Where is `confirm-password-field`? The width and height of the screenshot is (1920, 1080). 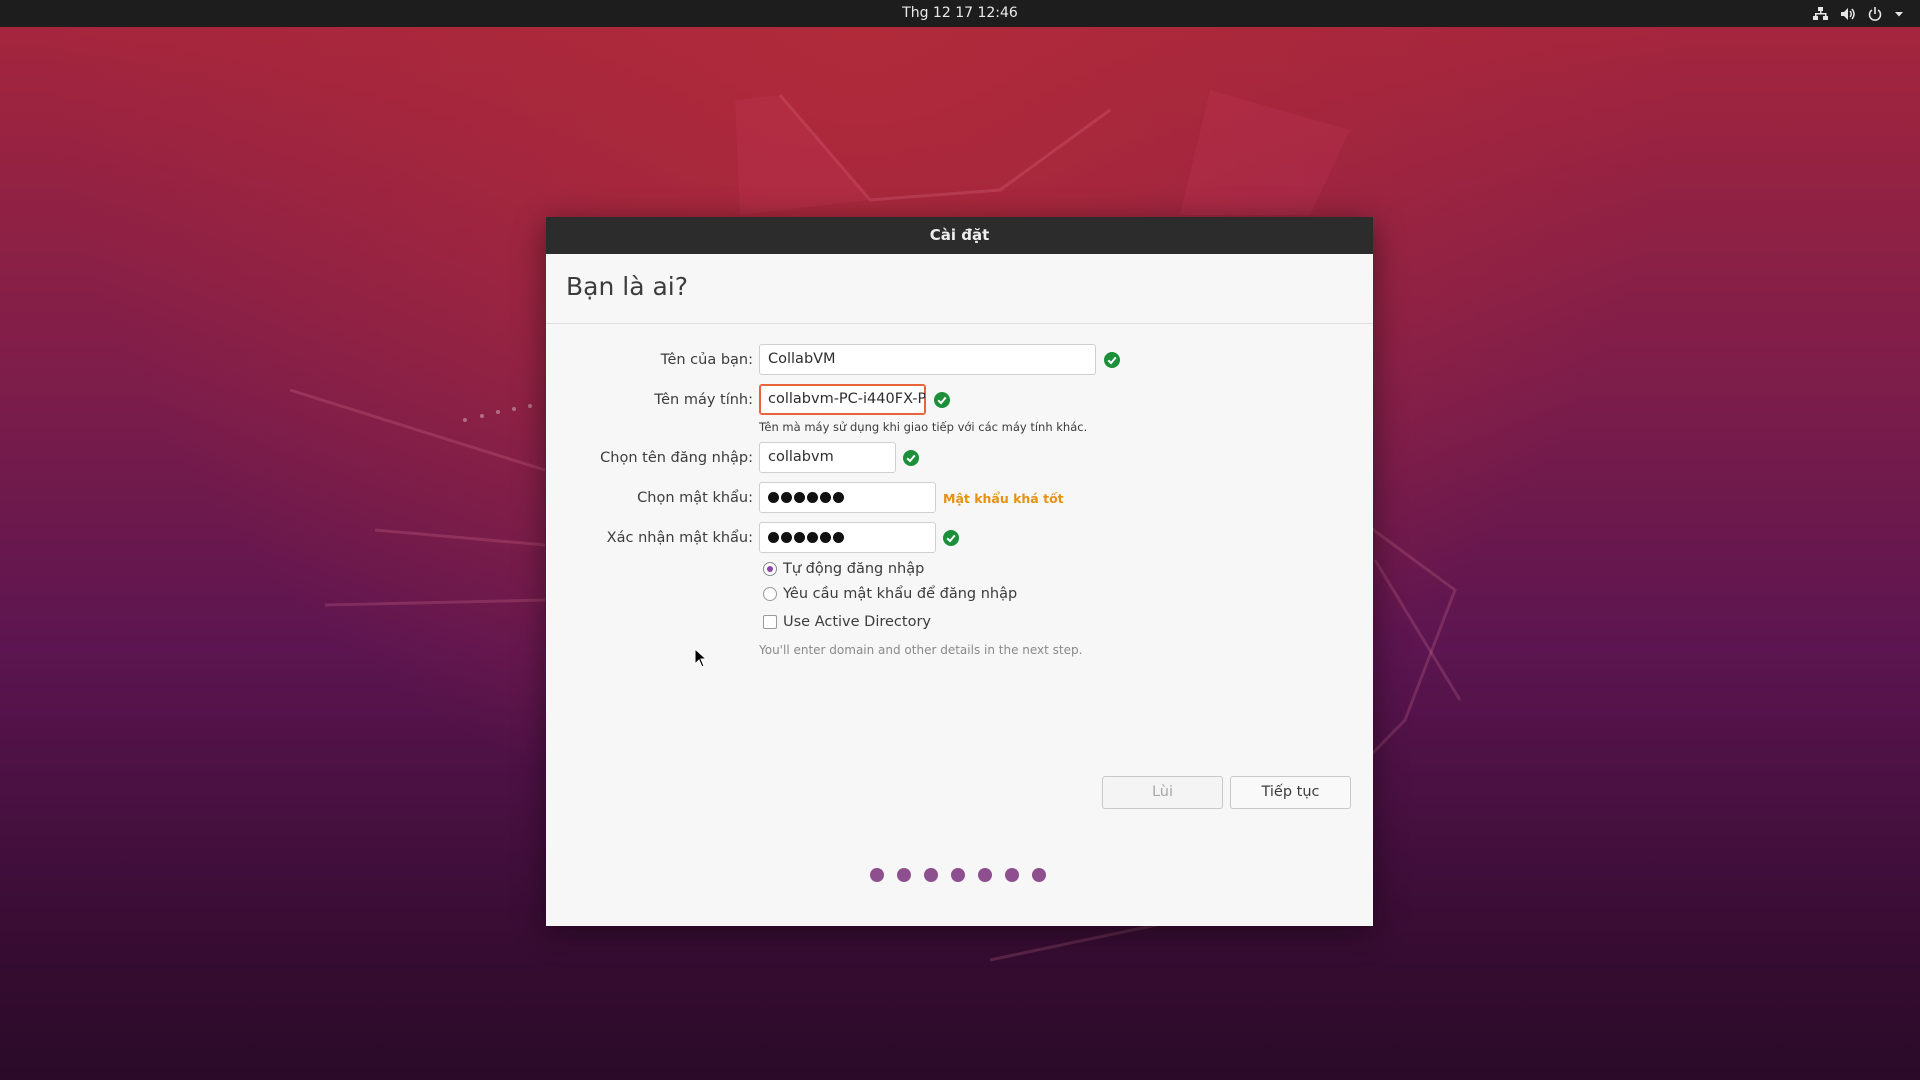 confirm-password-field is located at coordinates (847, 537).